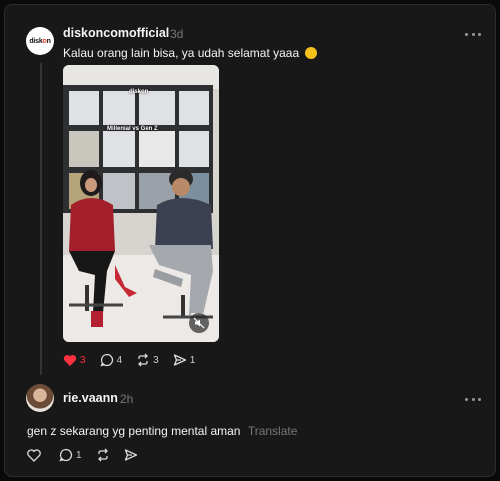 The height and width of the screenshot is (481, 500). I want to click on reply-text: gen z sekarang yg penting mental aman, so click(134, 431).